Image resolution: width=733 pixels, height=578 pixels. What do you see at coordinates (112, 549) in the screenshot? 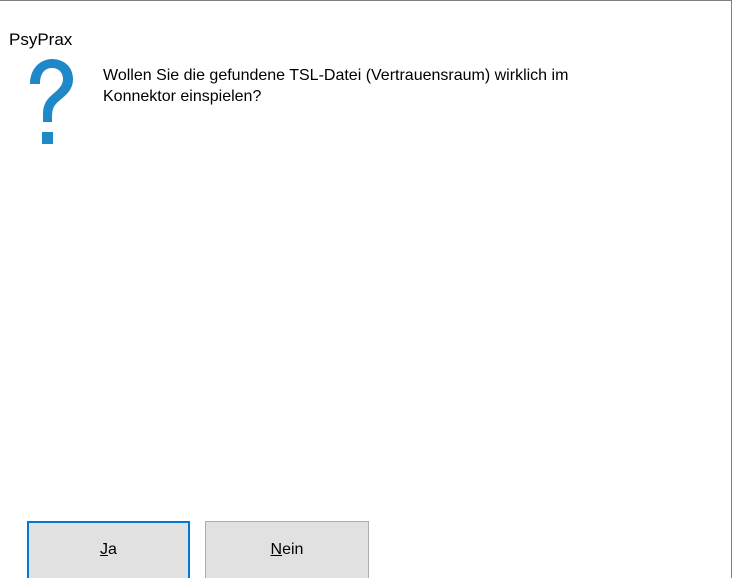
I see `yes-button-label: a` at bounding box center [112, 549].